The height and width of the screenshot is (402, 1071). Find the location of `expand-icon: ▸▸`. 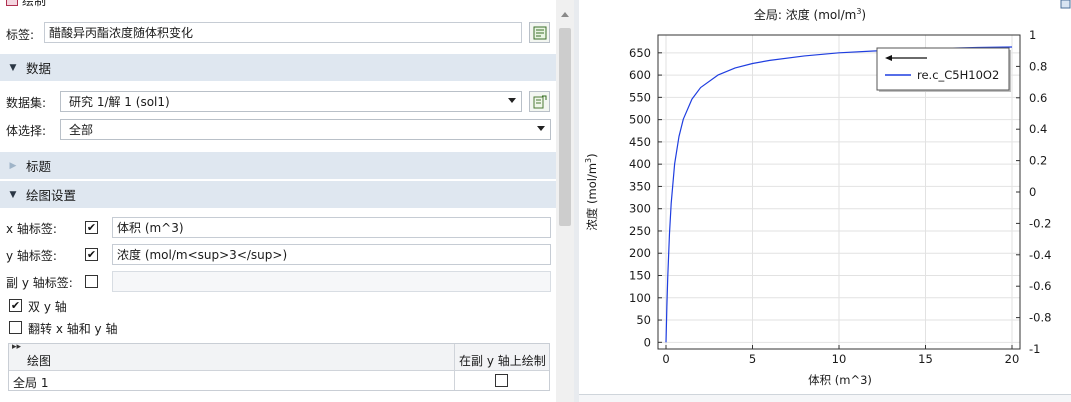

expand-icon: ▸▸ is located at coordinates (16, 347).